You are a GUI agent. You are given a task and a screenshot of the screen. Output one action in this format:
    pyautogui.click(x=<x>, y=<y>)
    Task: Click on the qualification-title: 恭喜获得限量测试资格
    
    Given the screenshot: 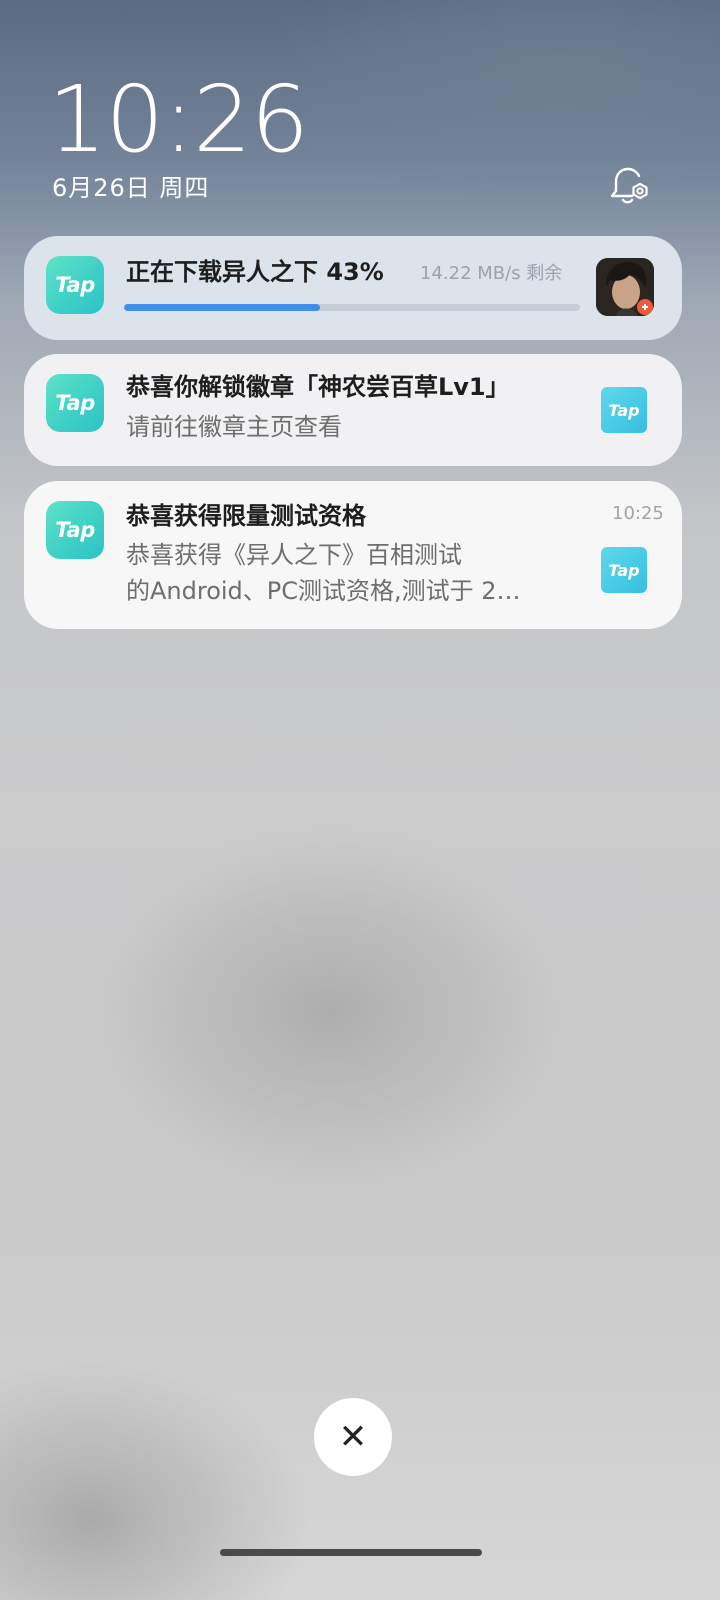 What is the action you would take?
    pyautogui.click(x=246, y=516)
    